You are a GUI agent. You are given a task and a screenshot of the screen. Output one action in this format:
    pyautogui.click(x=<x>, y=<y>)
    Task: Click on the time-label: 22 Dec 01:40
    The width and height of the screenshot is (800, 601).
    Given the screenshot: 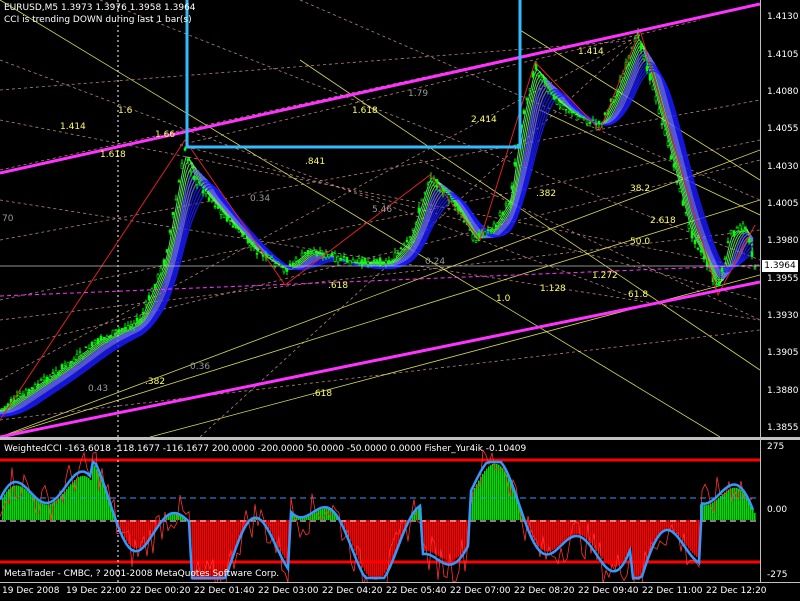 What is the action you would take?
    pyautogui.click(x=224, y=591)
    